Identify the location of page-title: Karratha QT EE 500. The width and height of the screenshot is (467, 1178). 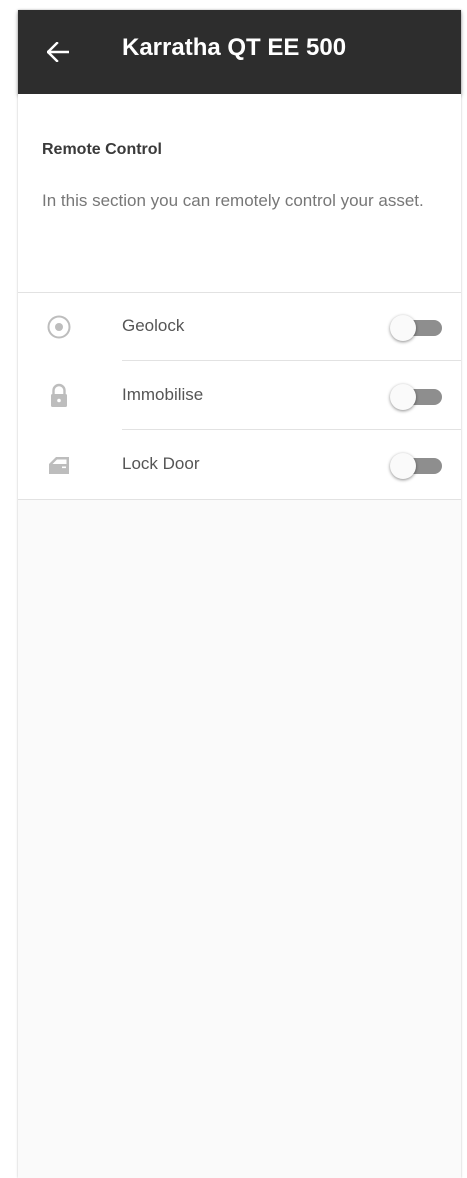
(234, 47).